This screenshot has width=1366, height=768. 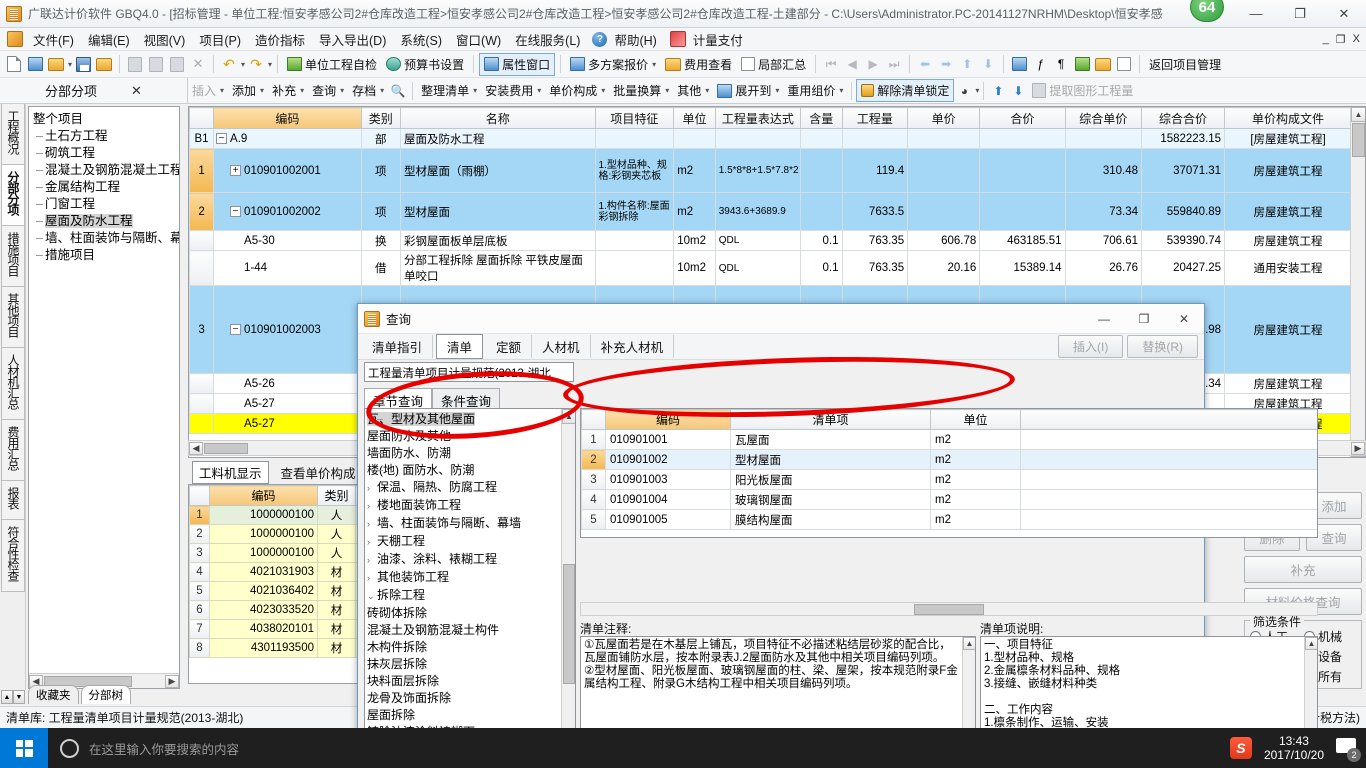 I want to click on vtabs-scroll-up: ▲, so click(x=7, y=697).